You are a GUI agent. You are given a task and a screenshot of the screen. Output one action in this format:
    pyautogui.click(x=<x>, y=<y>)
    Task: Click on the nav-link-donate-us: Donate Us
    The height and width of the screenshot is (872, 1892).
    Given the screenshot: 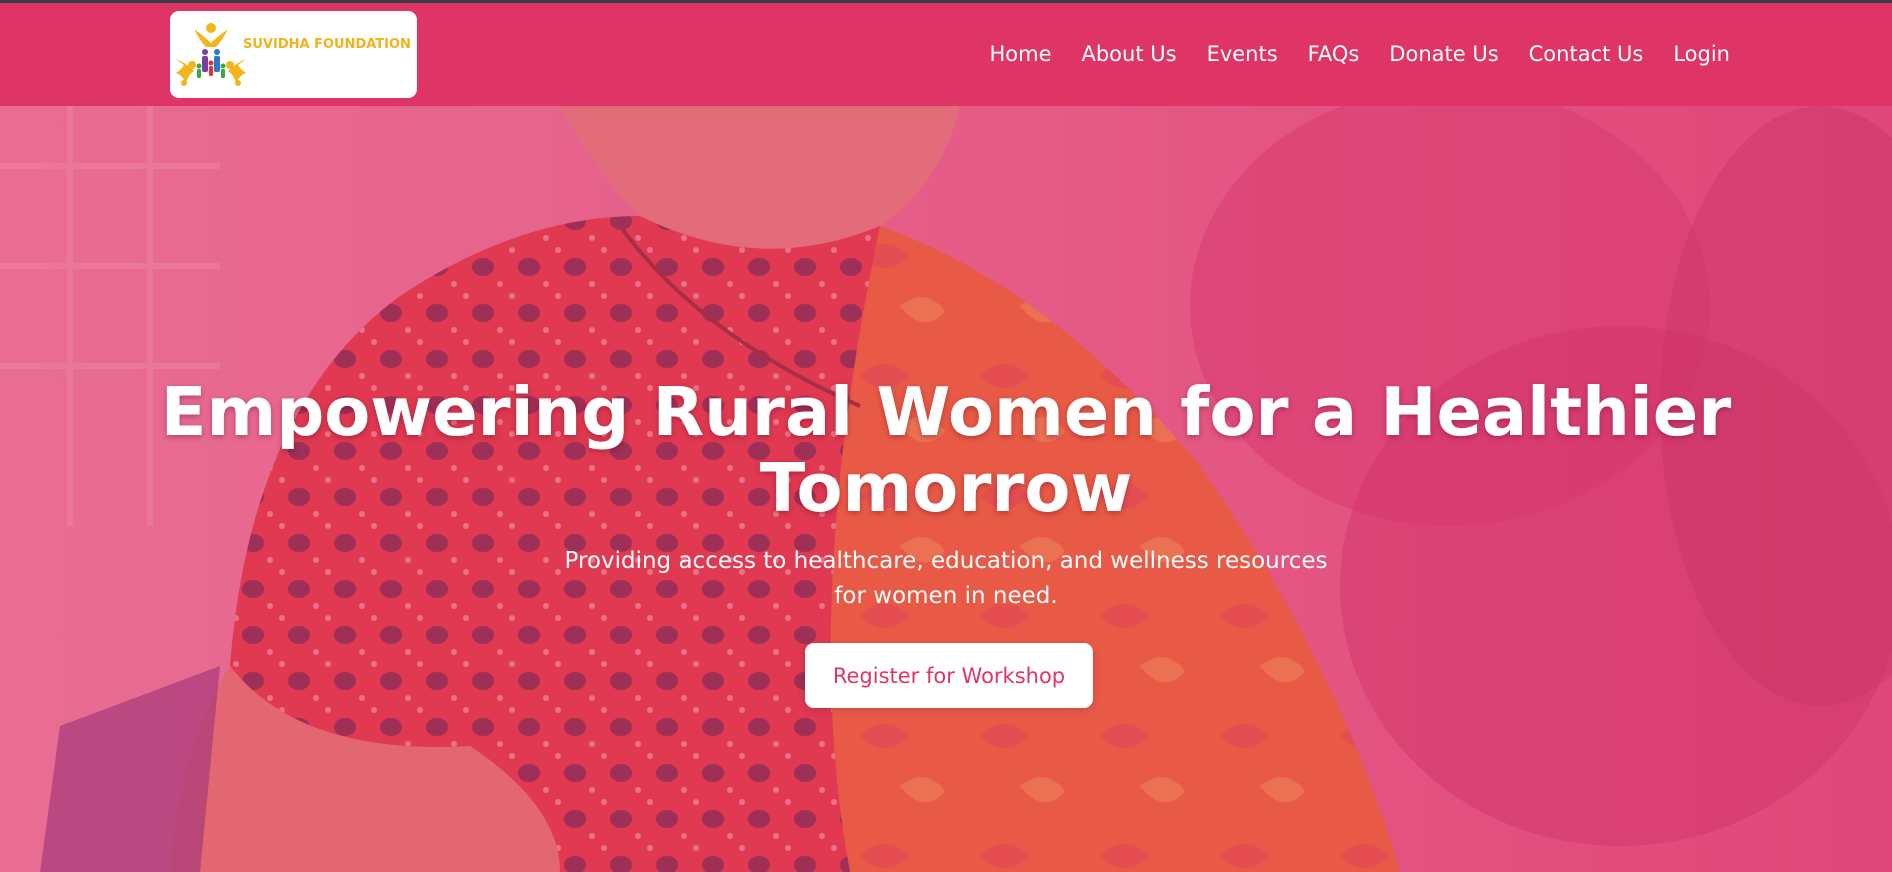 What is the action you would take?
    pyautogui.click(x=1443, y=54)
    